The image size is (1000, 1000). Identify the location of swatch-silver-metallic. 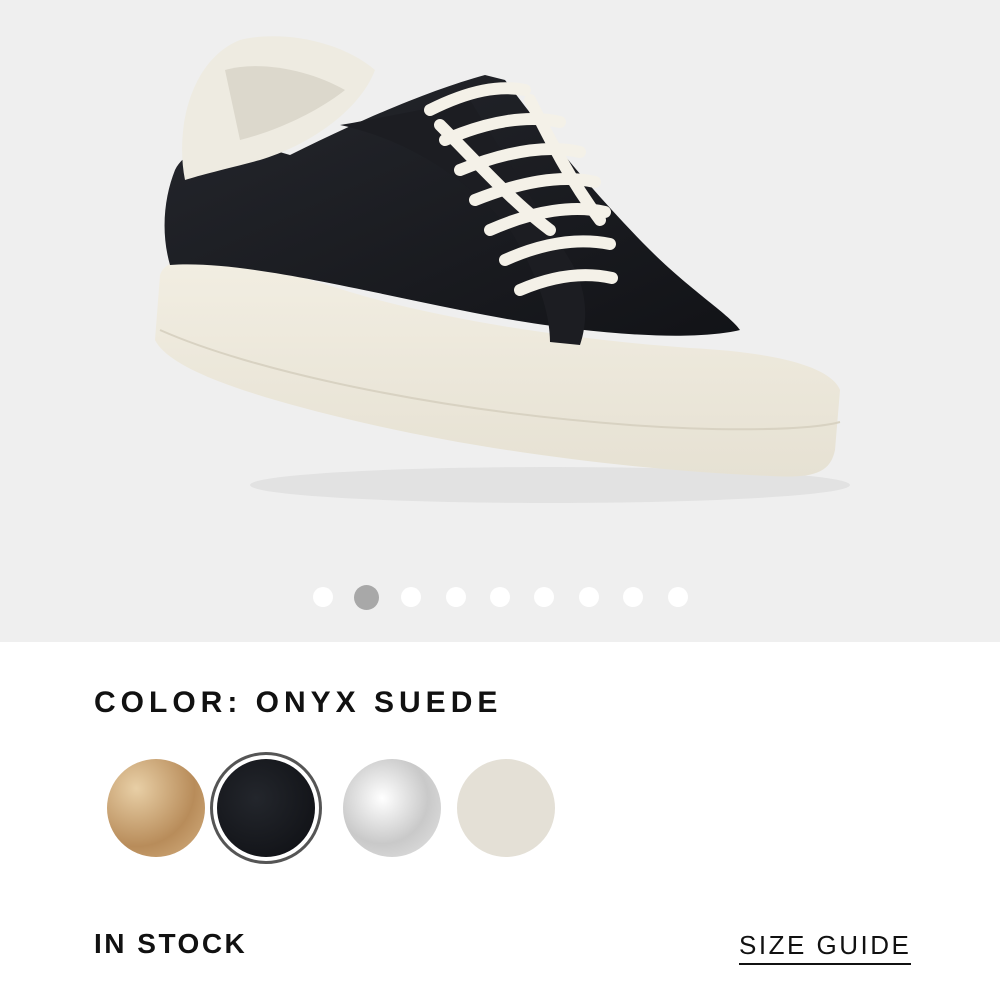
(392, 808).